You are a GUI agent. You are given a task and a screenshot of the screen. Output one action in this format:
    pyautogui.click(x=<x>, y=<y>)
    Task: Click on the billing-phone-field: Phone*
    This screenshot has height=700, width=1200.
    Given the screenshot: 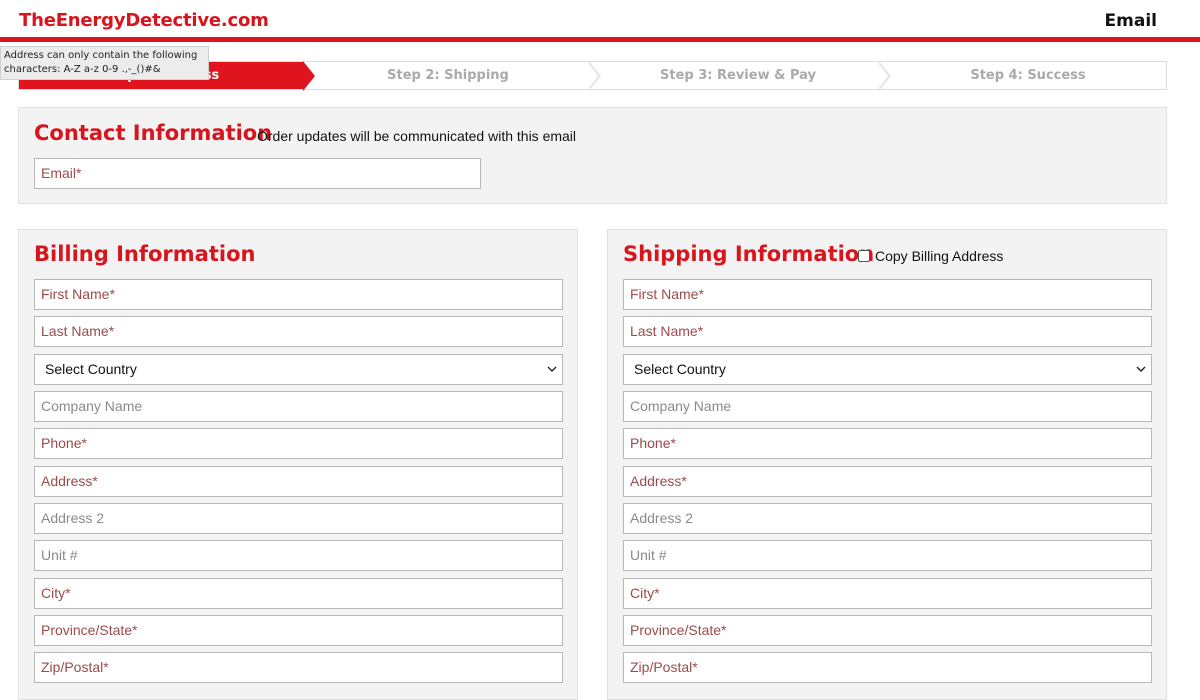 What is the action you would take?
    pyautogui.click(x=298, y=443)
    